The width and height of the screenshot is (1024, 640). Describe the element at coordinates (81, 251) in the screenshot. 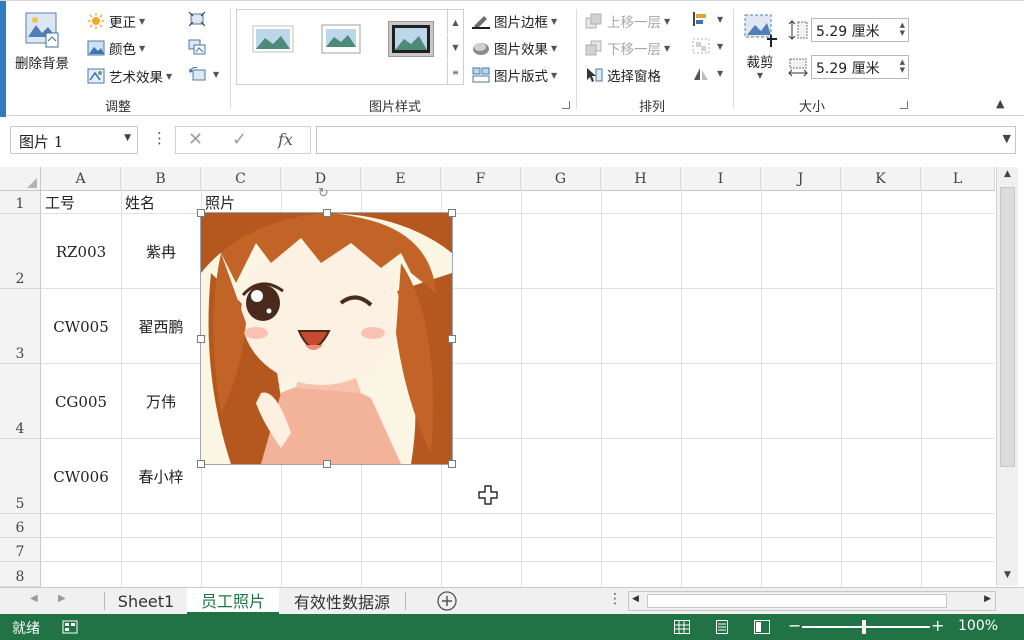

I see `cell-a2: RZ003` at that location.